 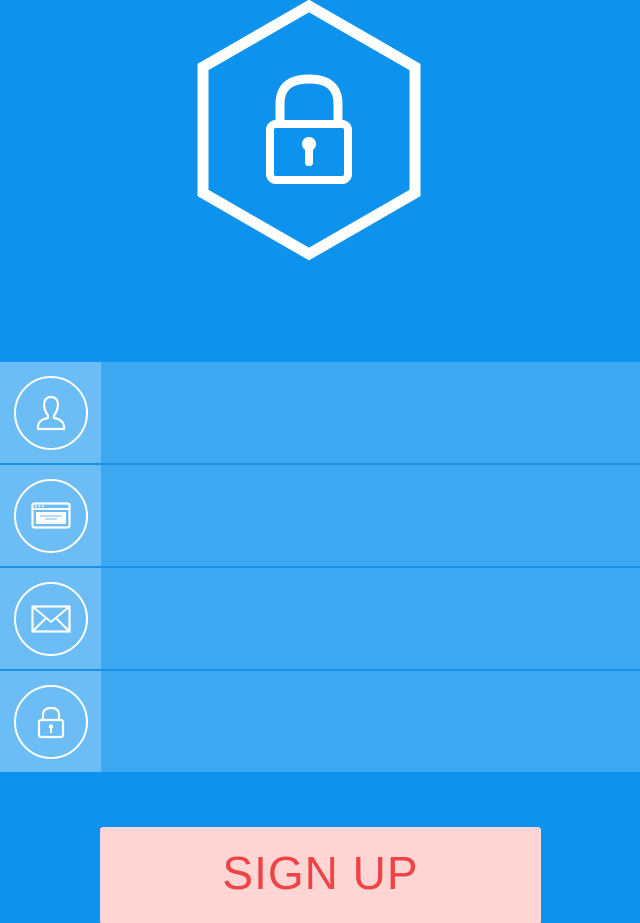 I want to click on email-icon-cell, so click(x=50, y=618).